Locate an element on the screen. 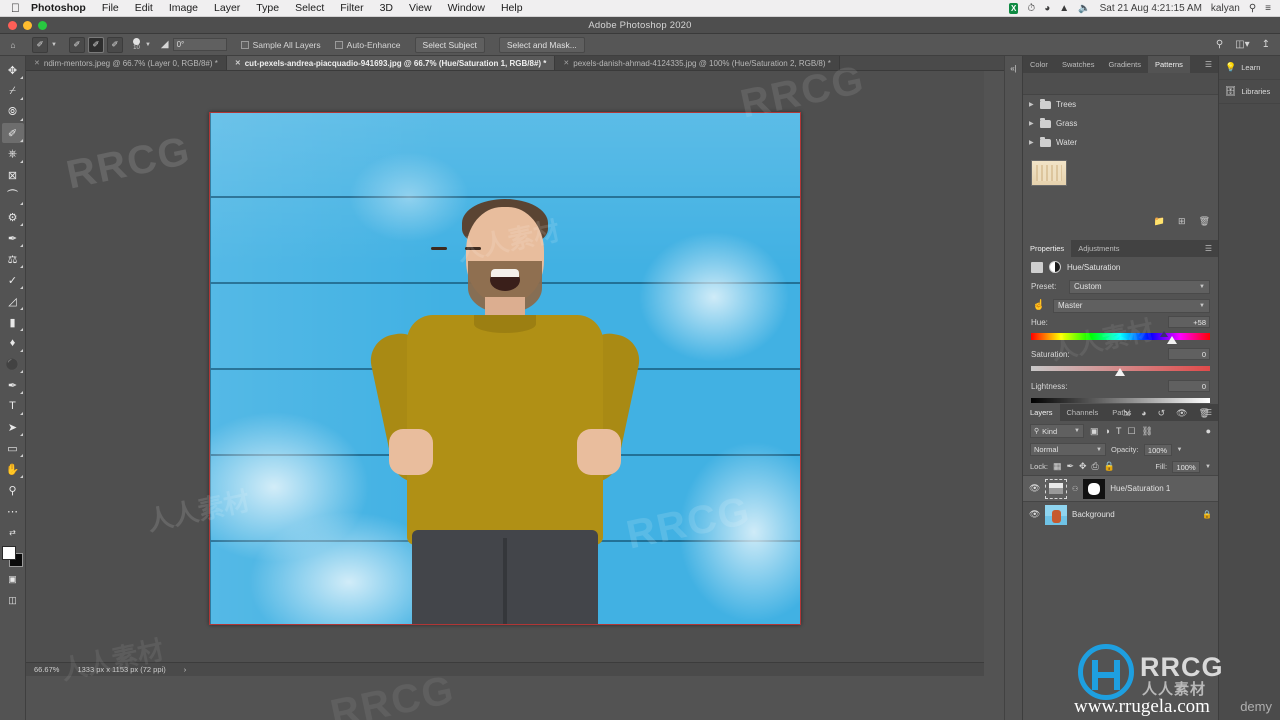 This screenshot has height=720, width=1280. channel-select: Master ▼ is located at coordinates (1131, 305).